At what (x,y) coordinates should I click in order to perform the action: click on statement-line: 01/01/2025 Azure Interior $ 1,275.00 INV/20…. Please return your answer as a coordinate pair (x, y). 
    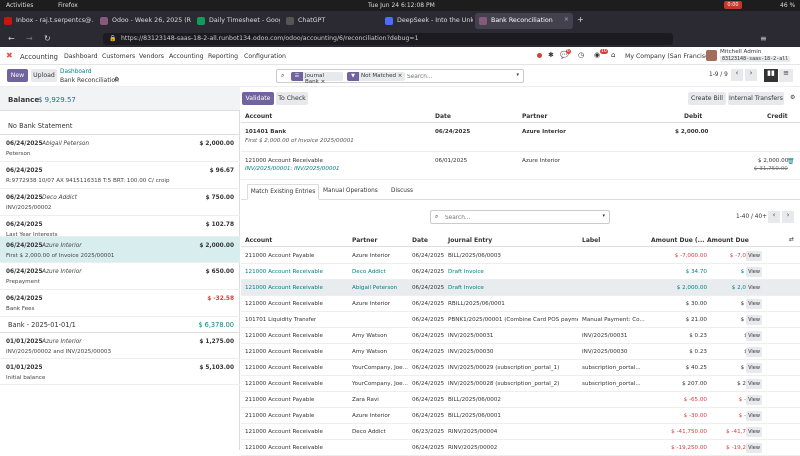
    Looking at the image, I should click on (120, 346).